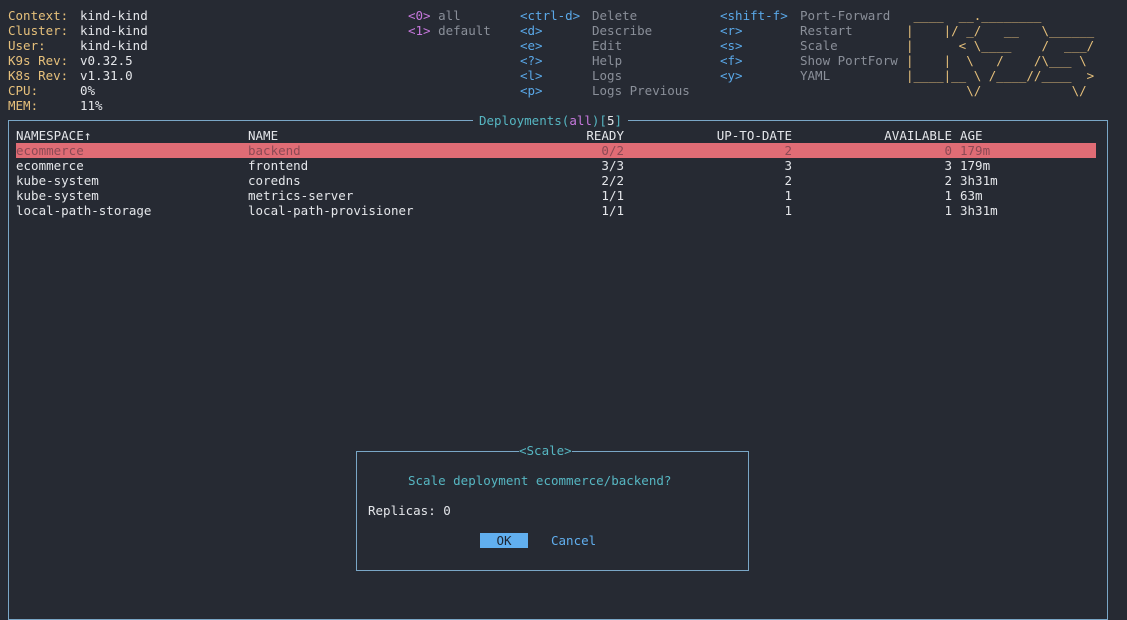 This screenshot has height=620, width=1127. Describe the element at coordinates (402, 510) in the screenshot. I see `replicas-label: Replicas:` at that location.